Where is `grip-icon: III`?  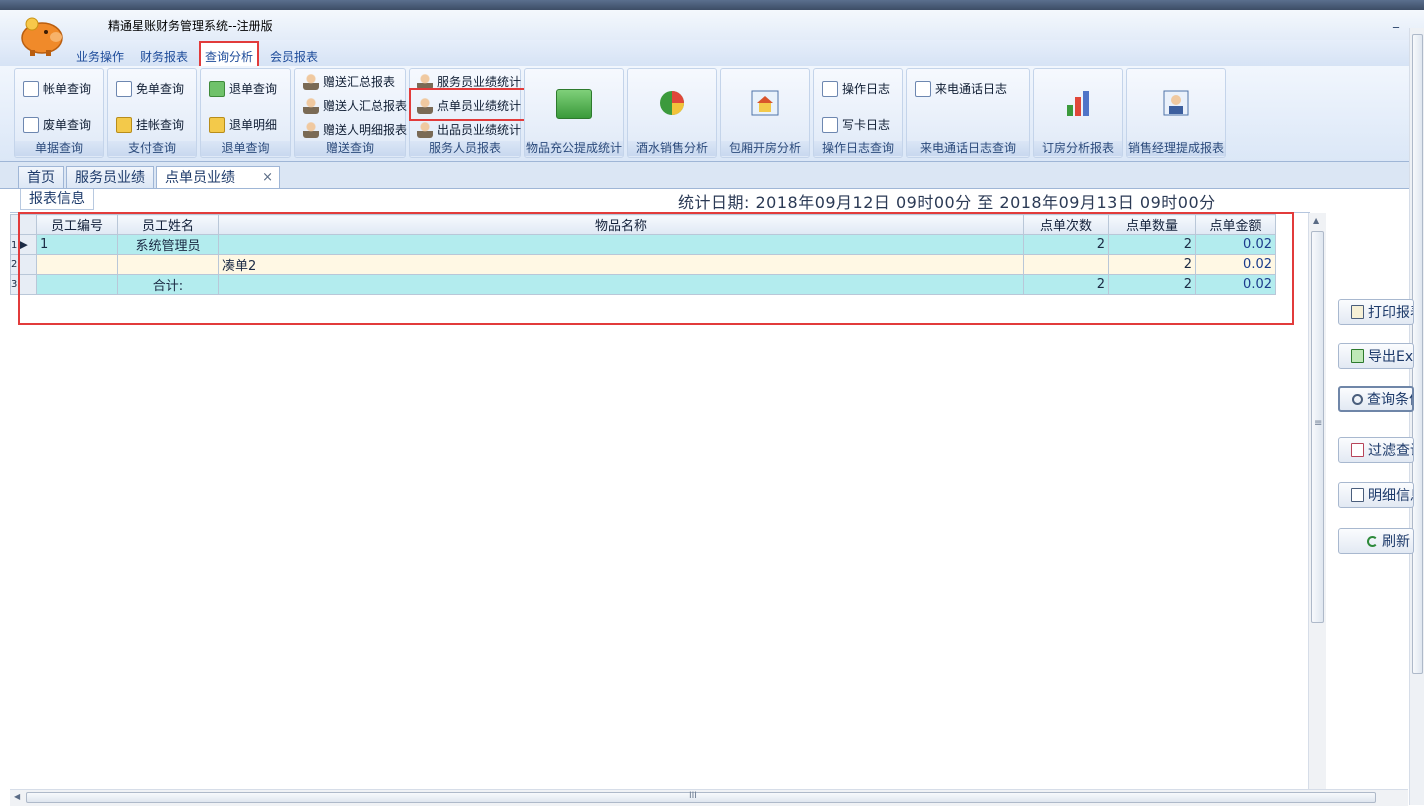
grip-icon: III is located at coordinates (693, 796).